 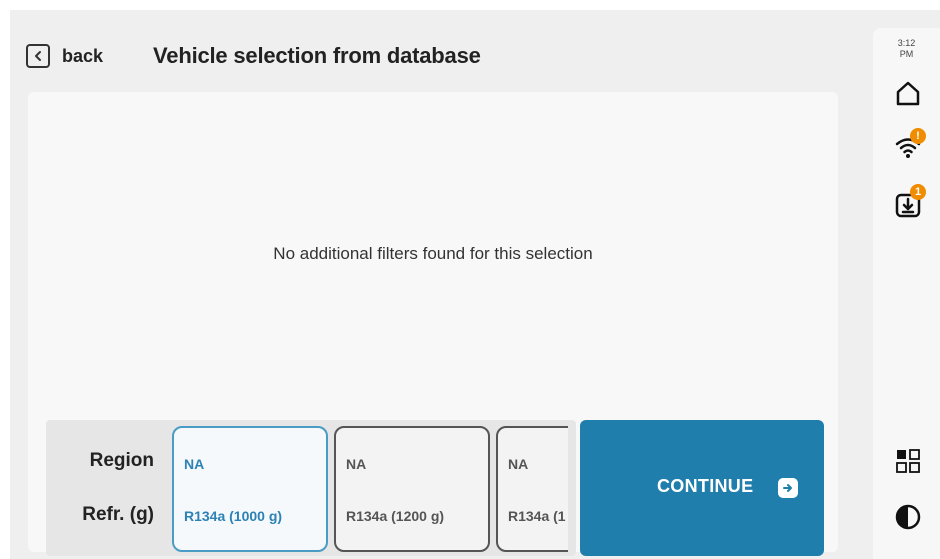 What do you see at coordinates (908, 93) in the screenshot?
I see `home-icon` at bounding box center [908, 93].